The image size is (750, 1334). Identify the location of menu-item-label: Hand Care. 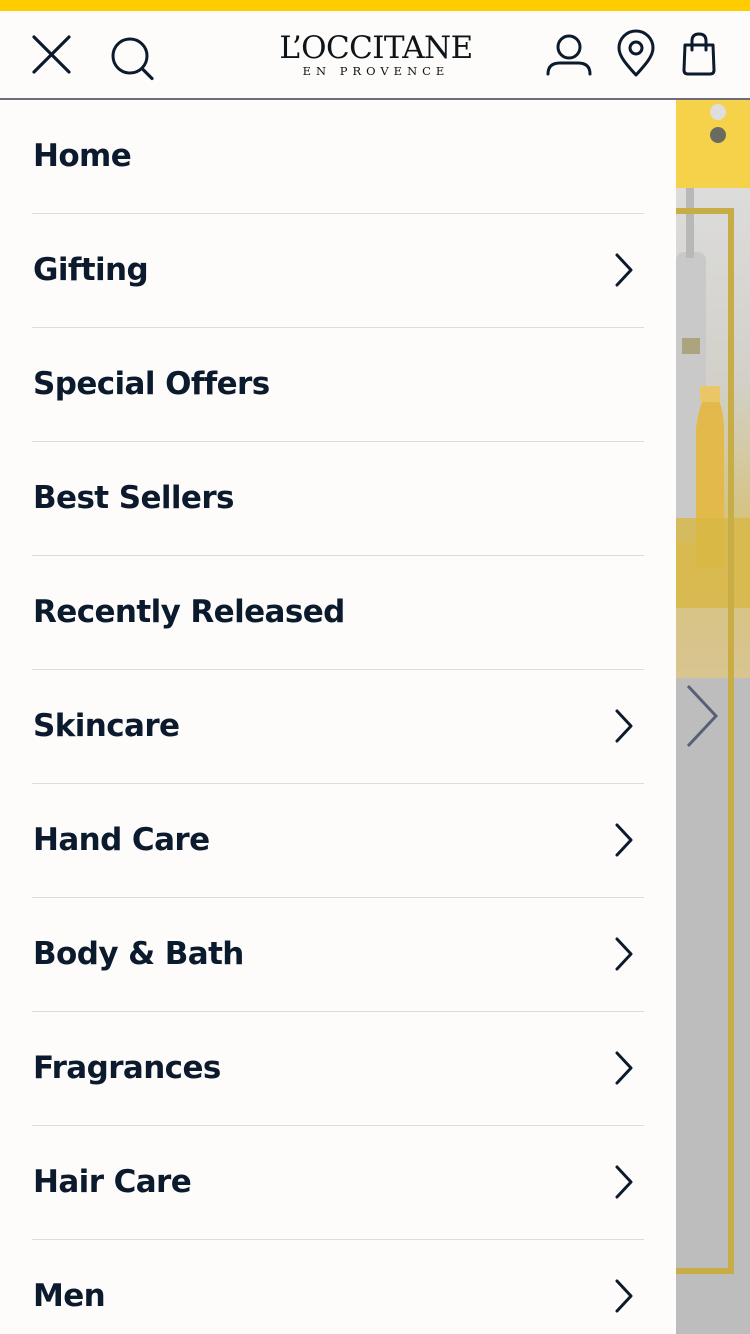
(121, 840).